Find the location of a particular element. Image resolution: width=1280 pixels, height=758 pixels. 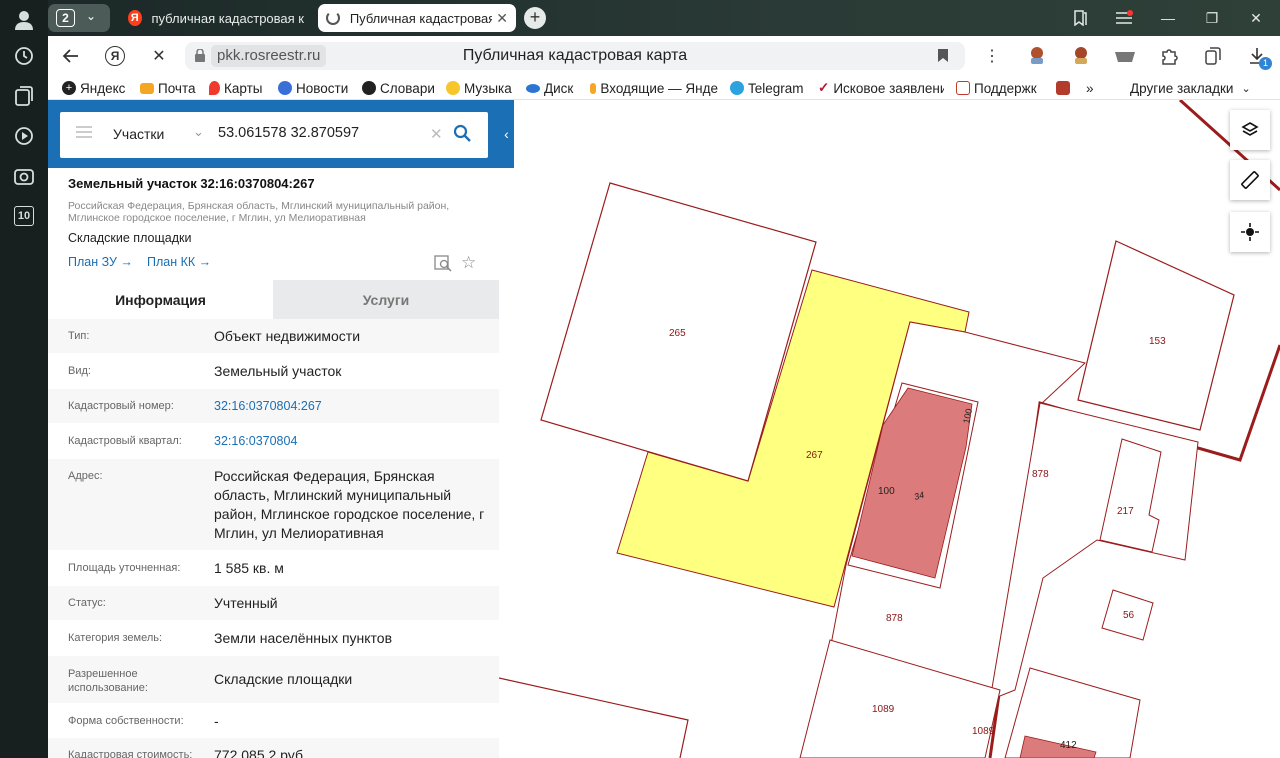

parcel-label-878b: 878 is located at coordinates (894, 618).